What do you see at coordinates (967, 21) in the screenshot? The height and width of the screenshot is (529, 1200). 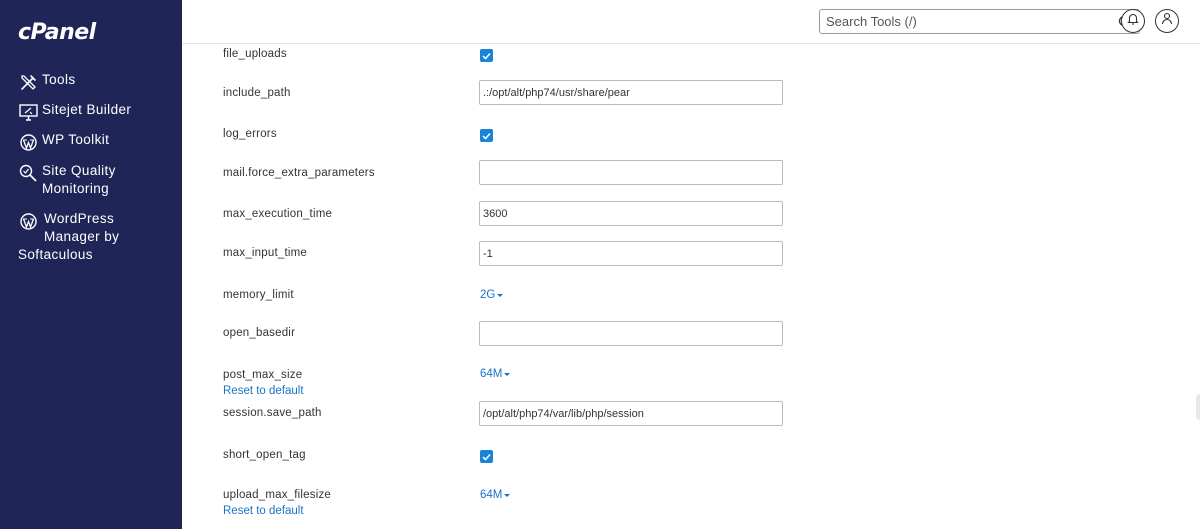 I see `search-input` at bounding box center [967, 21].